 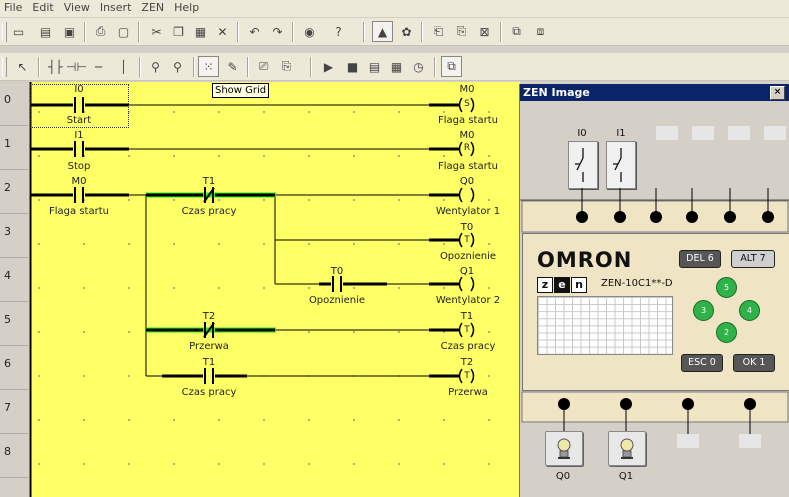 I want to click on up-arrow-button: 5, so click(x=726, y=287).